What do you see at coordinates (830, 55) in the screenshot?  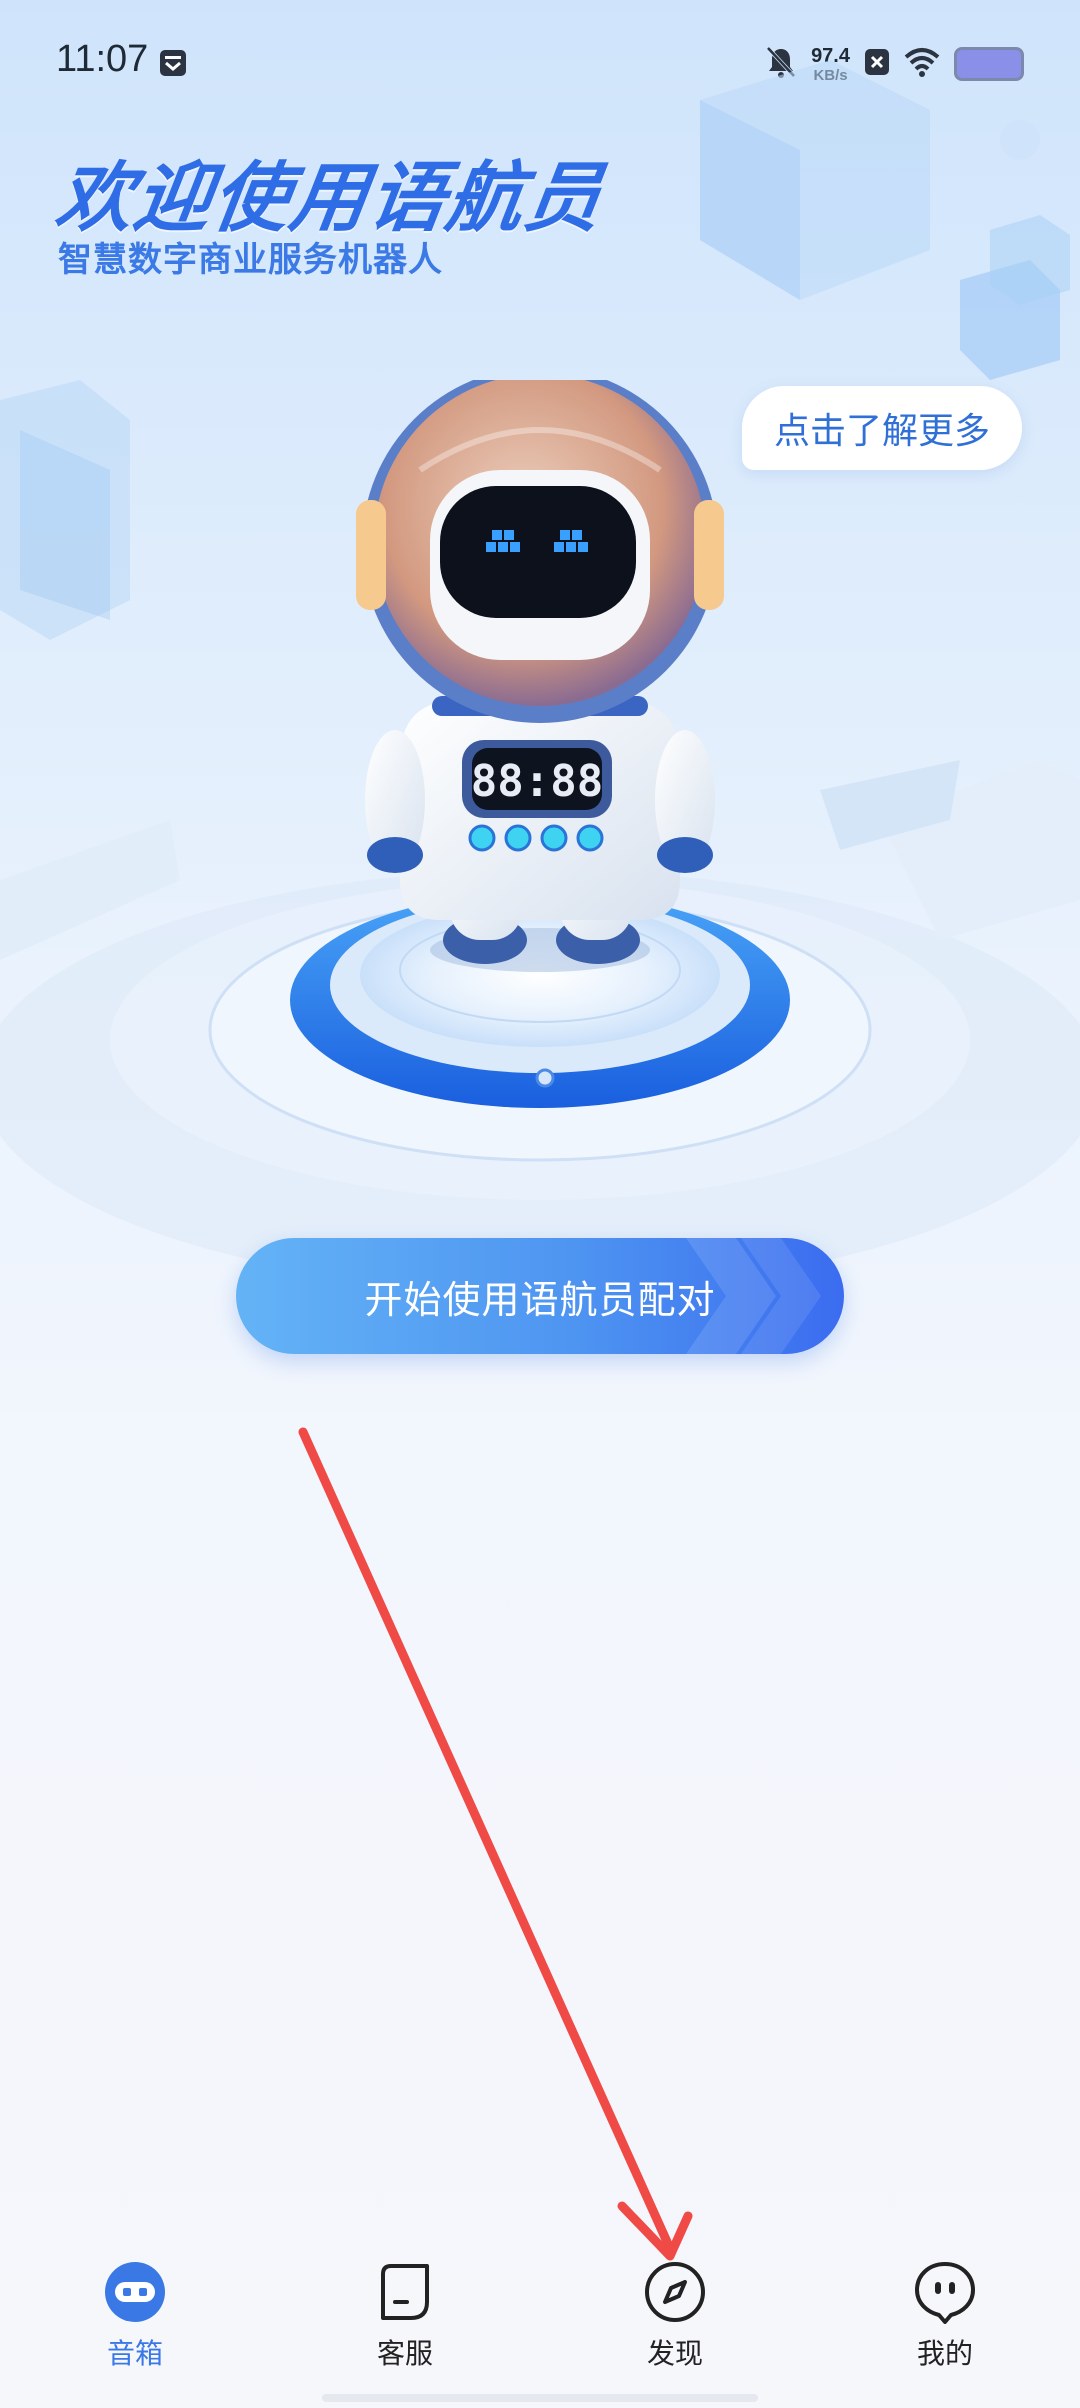 I see `network-speed-value: 97.4` at bounding box center [830, 55].